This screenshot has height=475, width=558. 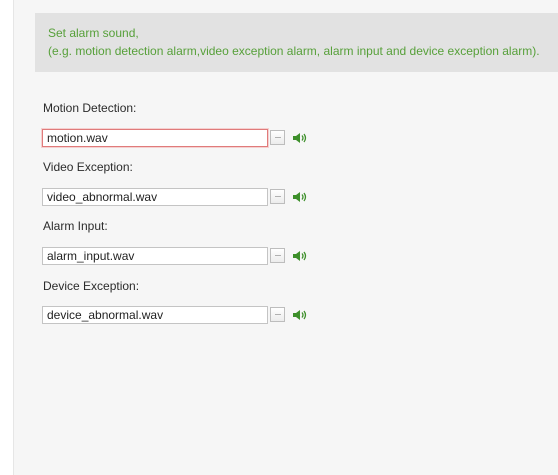 I want to click on video-exception-label: Video Exception:, so click(x=88, y=167).